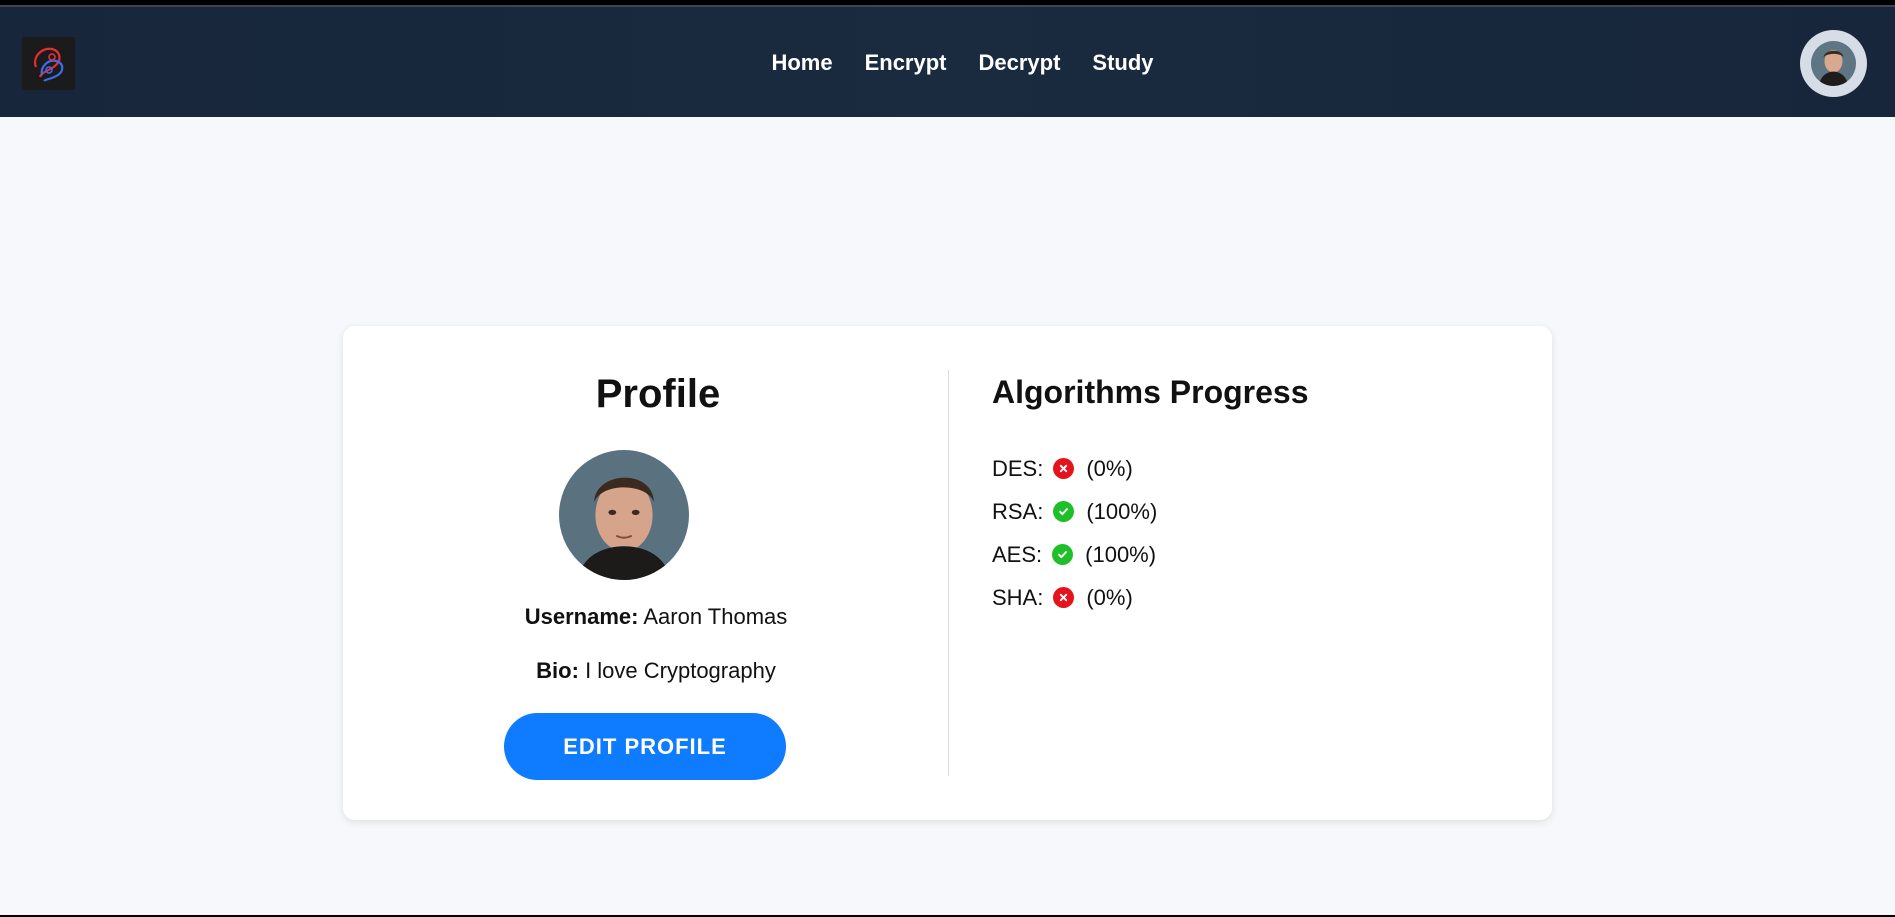 This screenshot has width=1895, height=917. Describe the element at coordinates (1122, 63) in the screenshot. I see `nav-study: Study` at that location.